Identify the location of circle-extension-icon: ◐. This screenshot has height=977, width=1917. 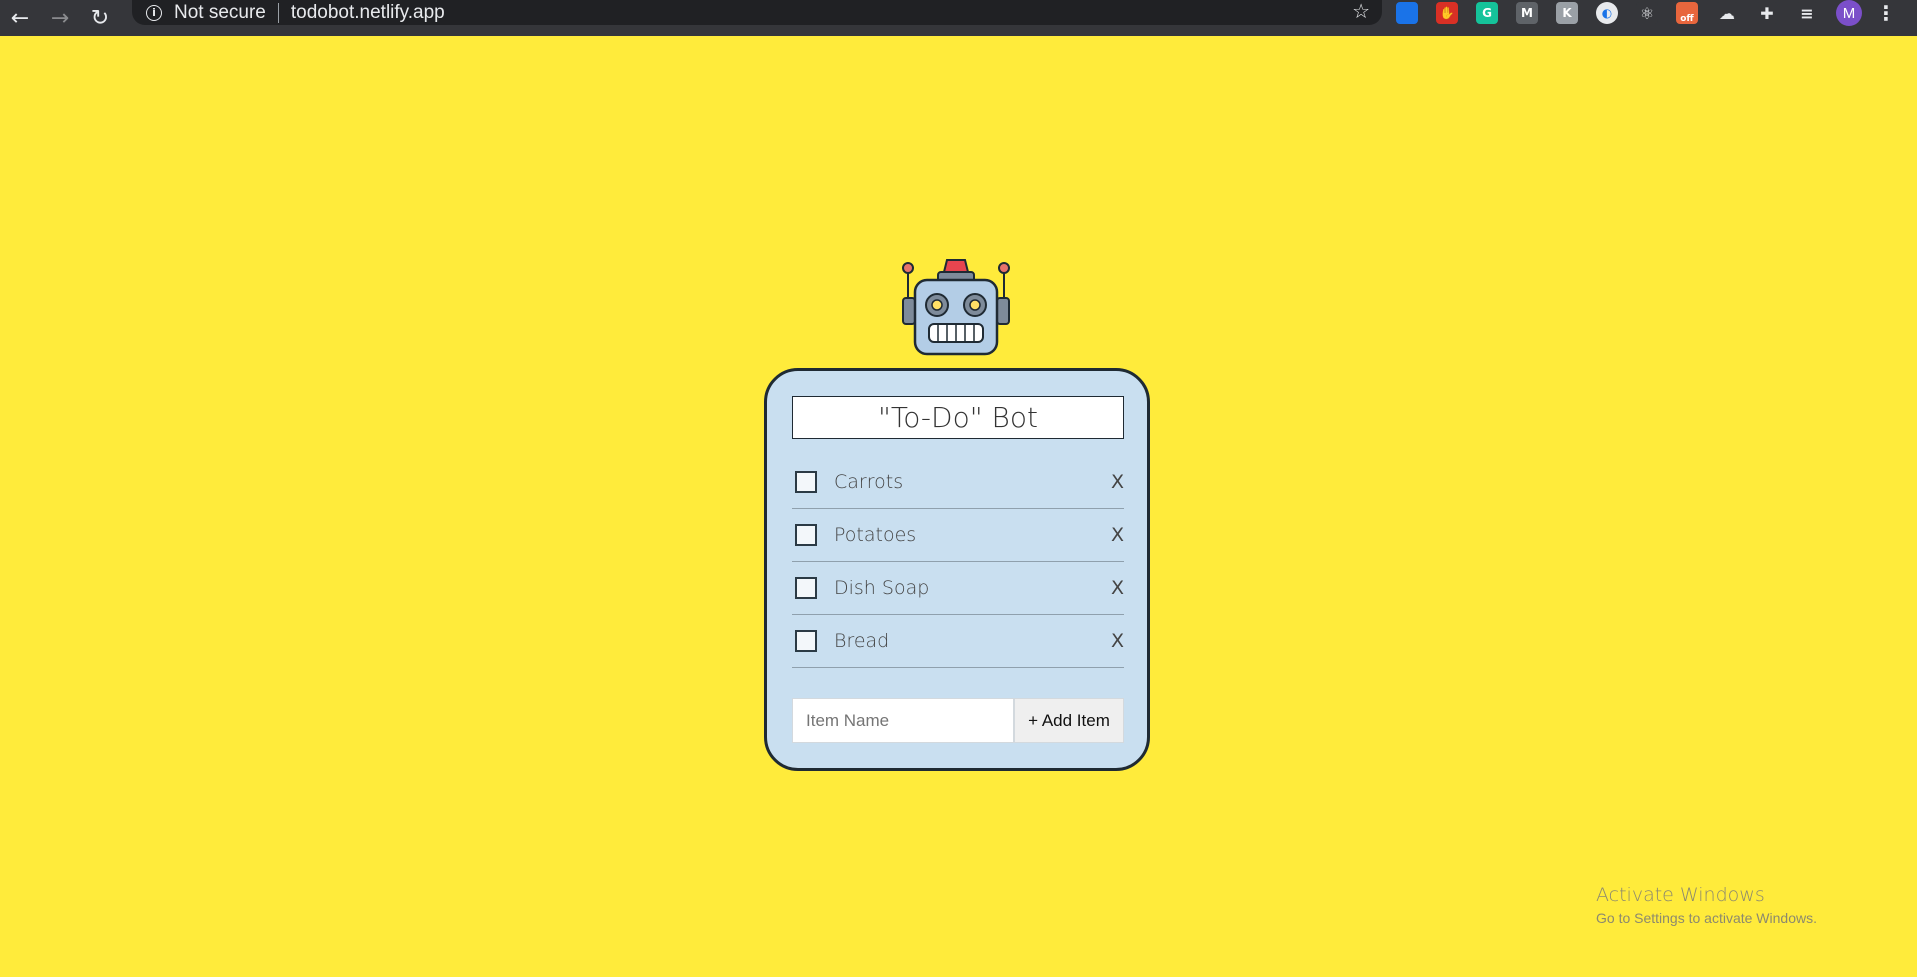
(1607, 13).